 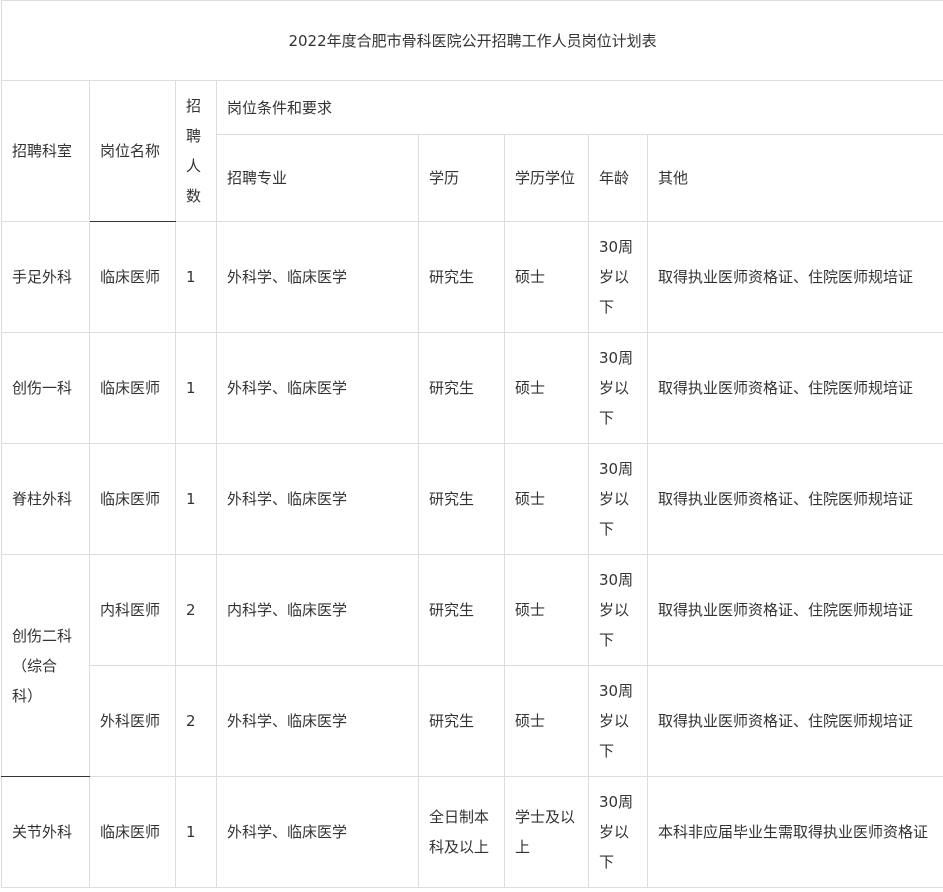 What do you see at coordinates (45, 665) in the screenshot?
I see `cell-dept: 创伤二科（综合科）` at bounding box center [45, 665].